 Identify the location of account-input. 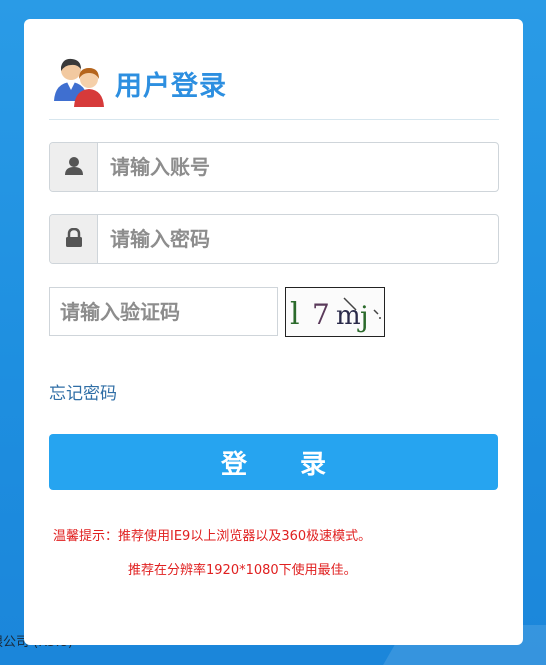
(297, 167).